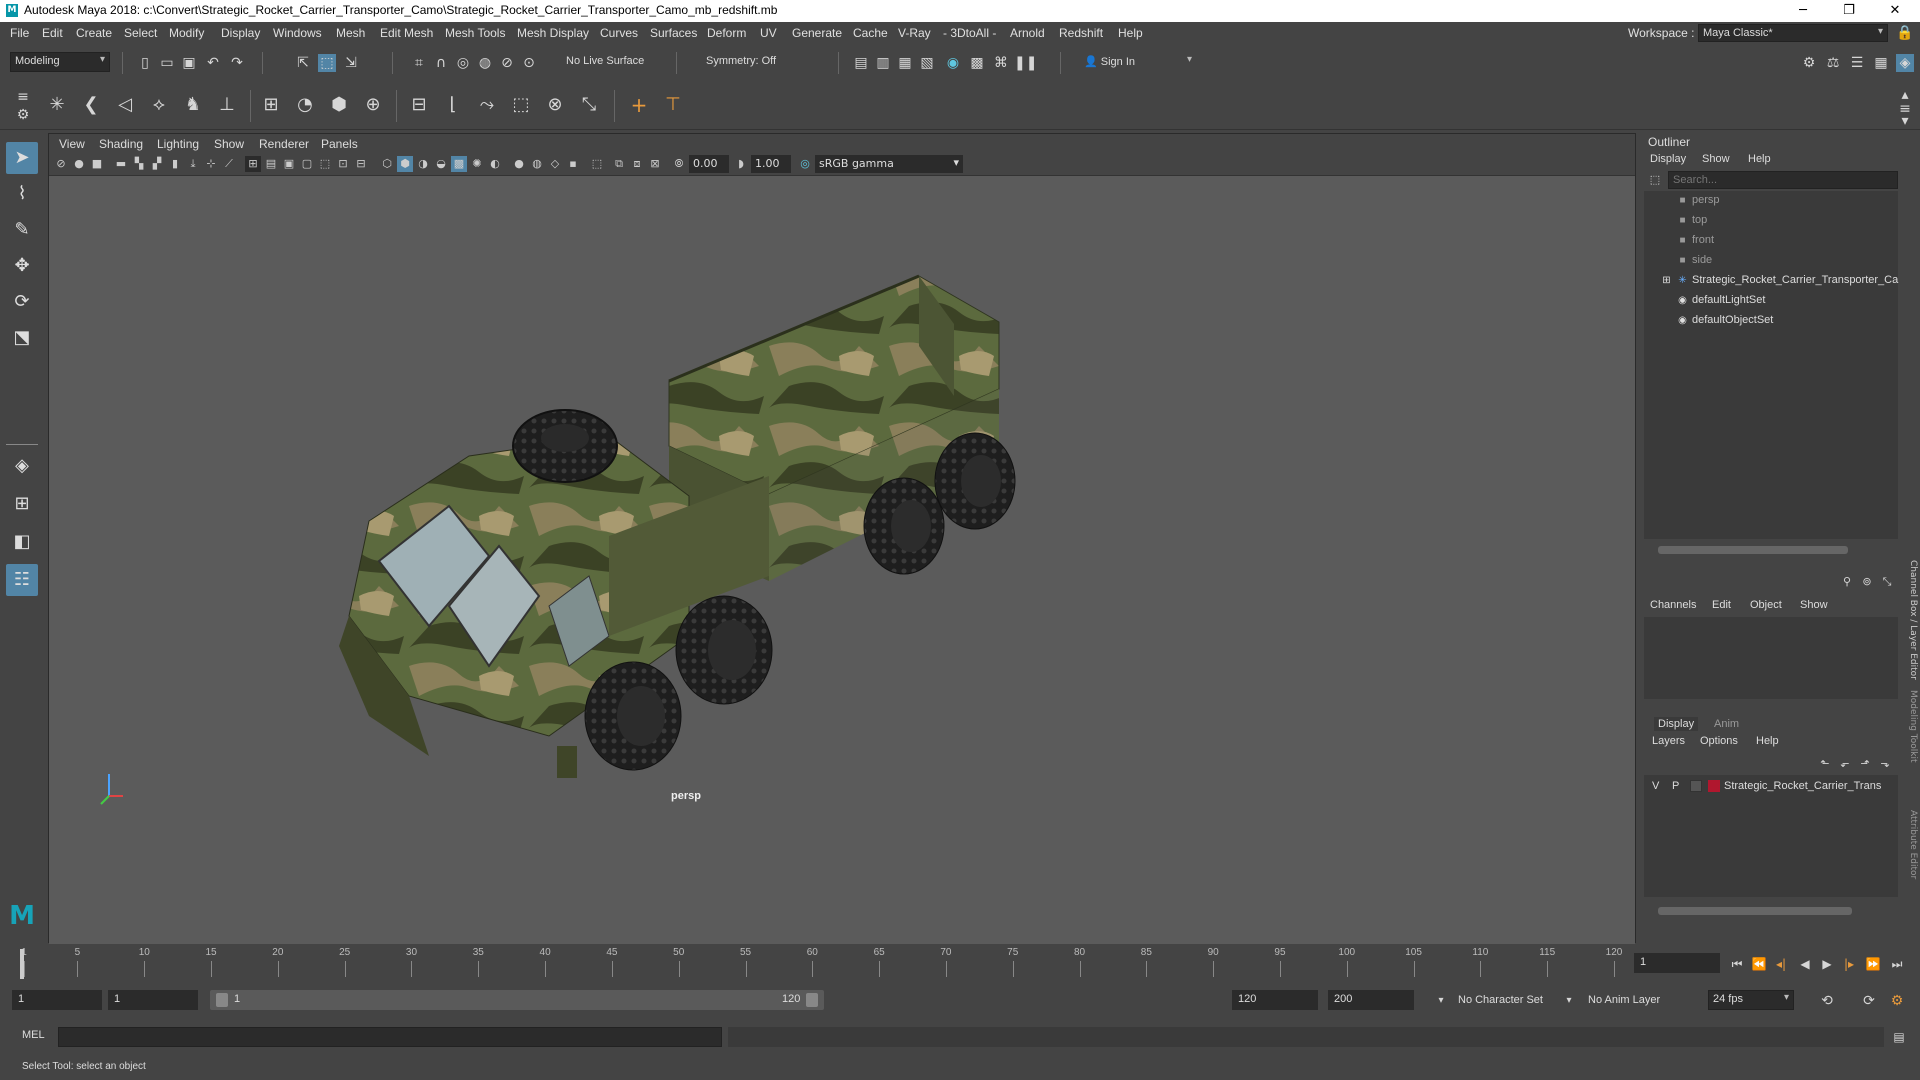 The height and width of the screenshot is (1080, 1920). I want to click on menu-3dtoall: - 3DtoAll -, so click(969, 33).